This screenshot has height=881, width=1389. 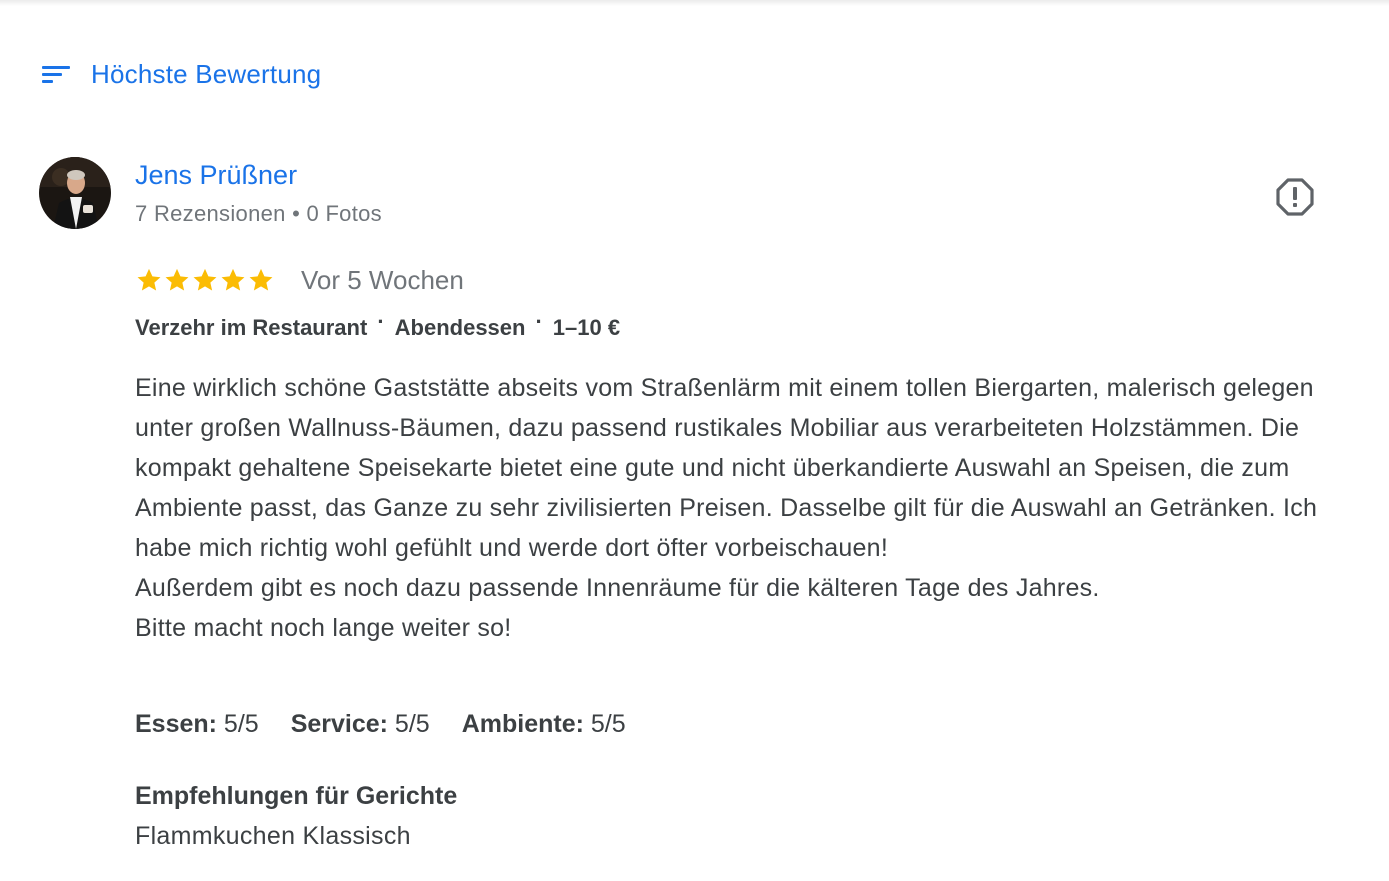 I want to click on review-tag: 1–10 €, so click(x=586, y=327).